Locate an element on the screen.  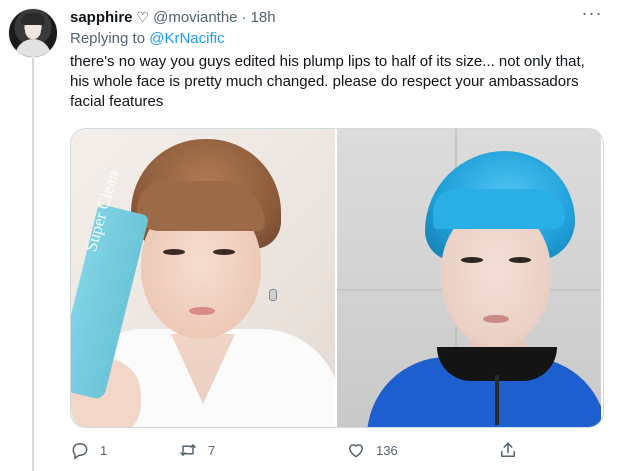
reply-icon is located at coordinates (80, 450).